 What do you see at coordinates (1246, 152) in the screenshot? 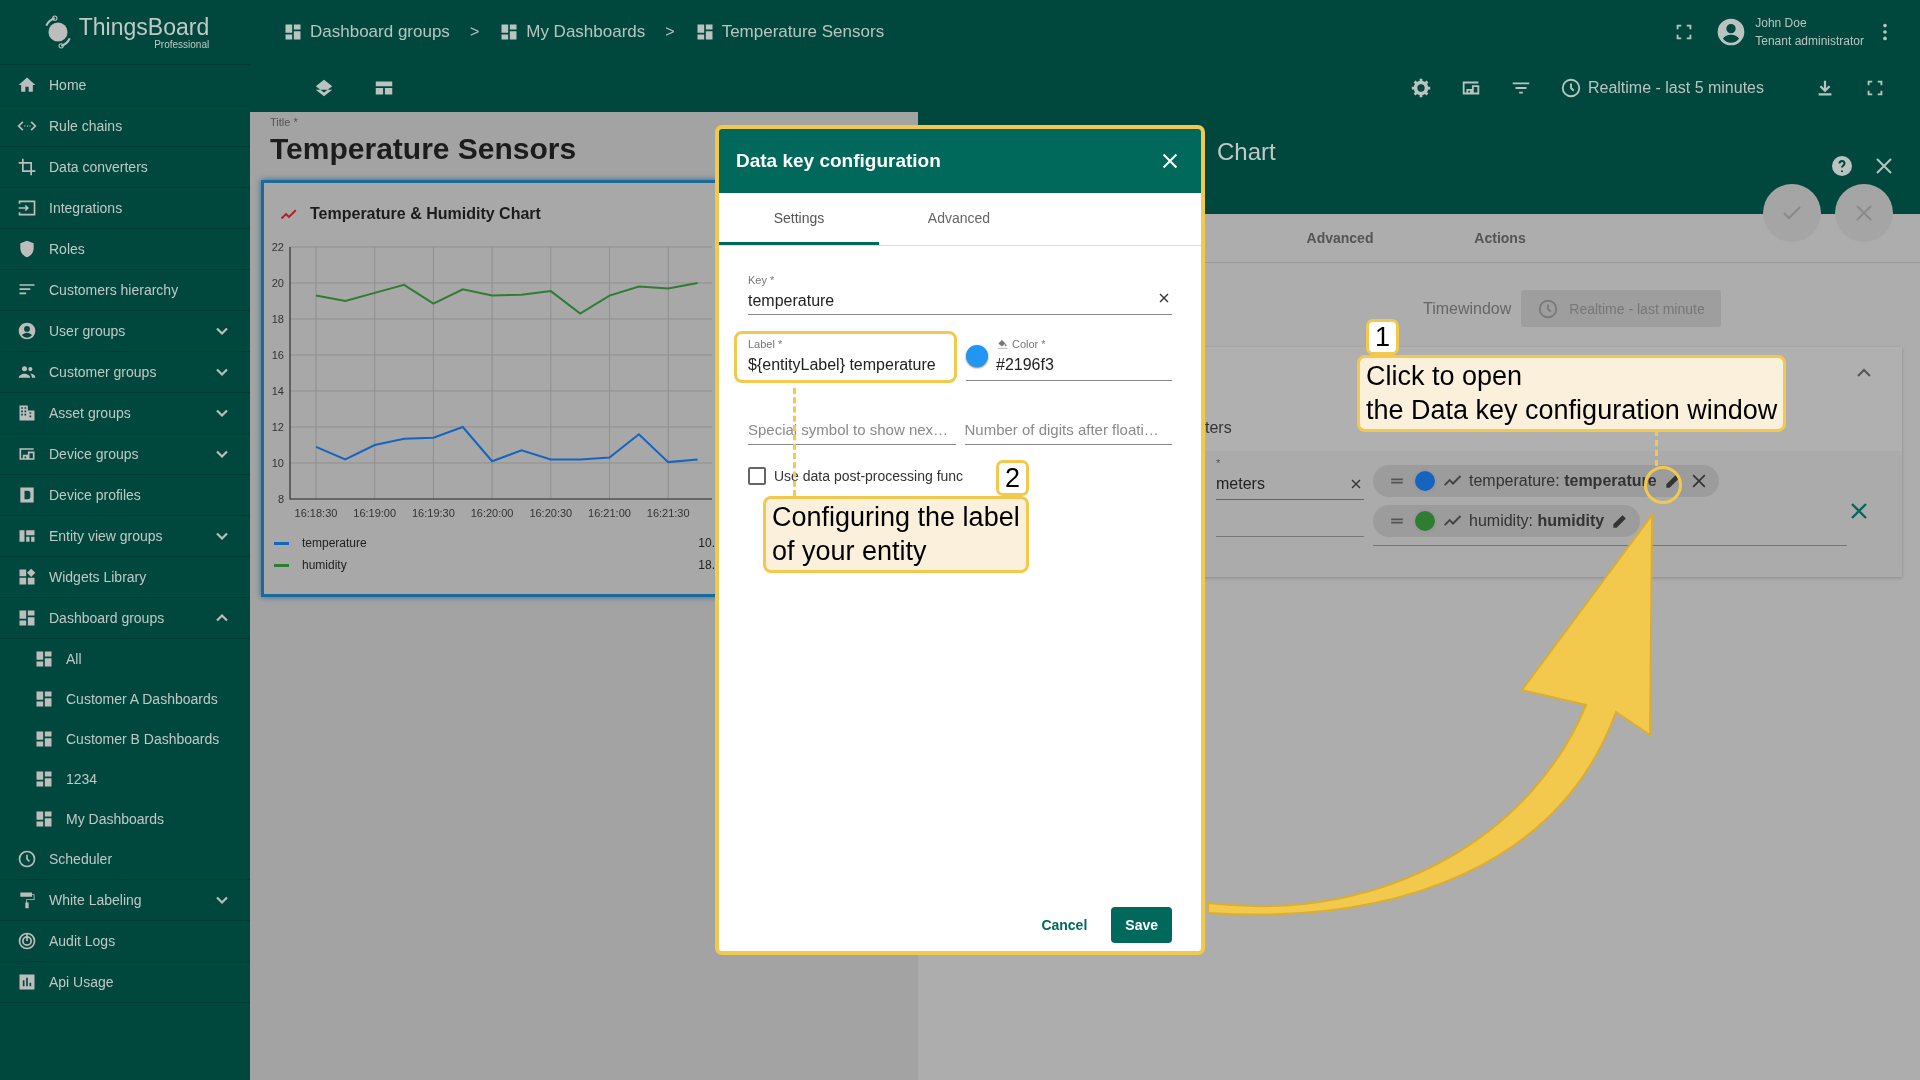
I see `editor-title: Chart` at bounding box center [1246, 152].